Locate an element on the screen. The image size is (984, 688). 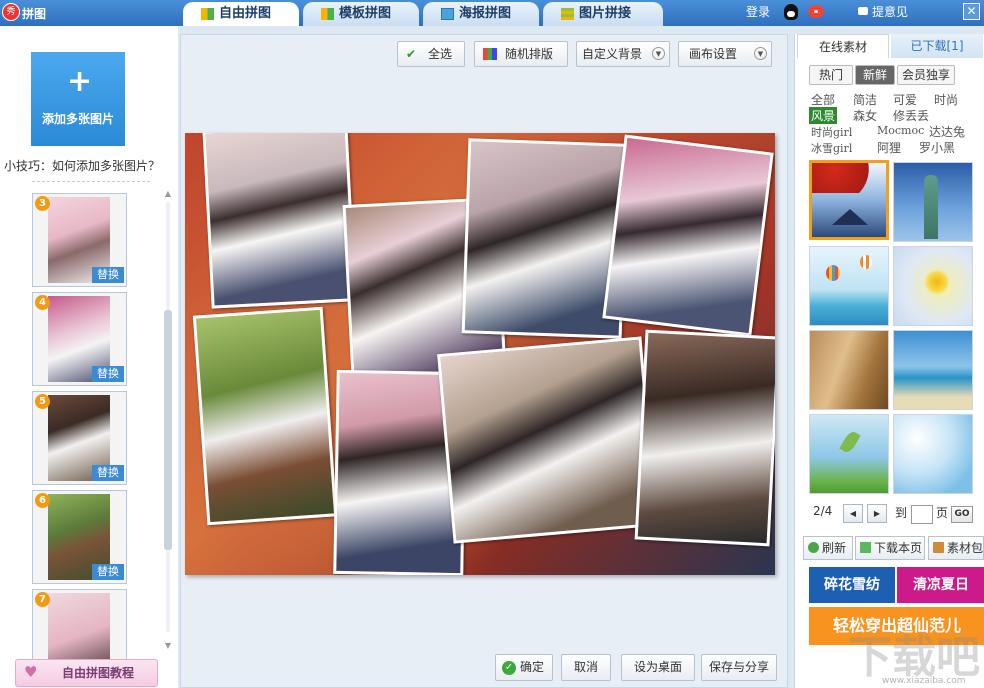
keyword-ali: 阿狸 is located at coordinates (889, 147).